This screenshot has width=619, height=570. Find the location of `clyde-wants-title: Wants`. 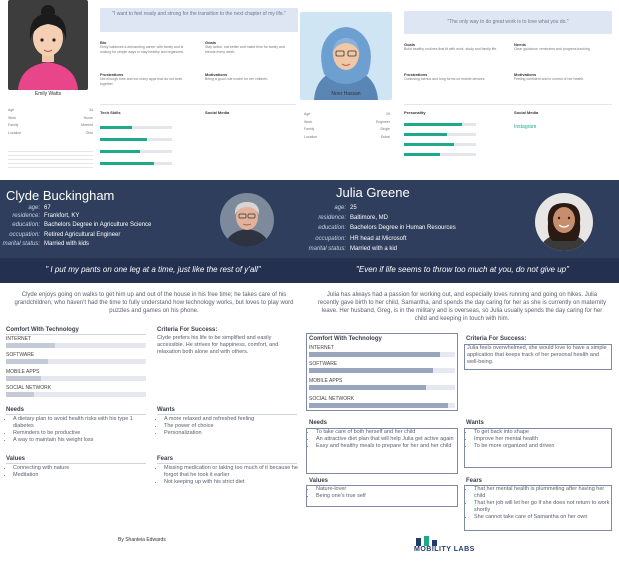

clyde-wants-title: Wants is located at coordinates (166, 410).